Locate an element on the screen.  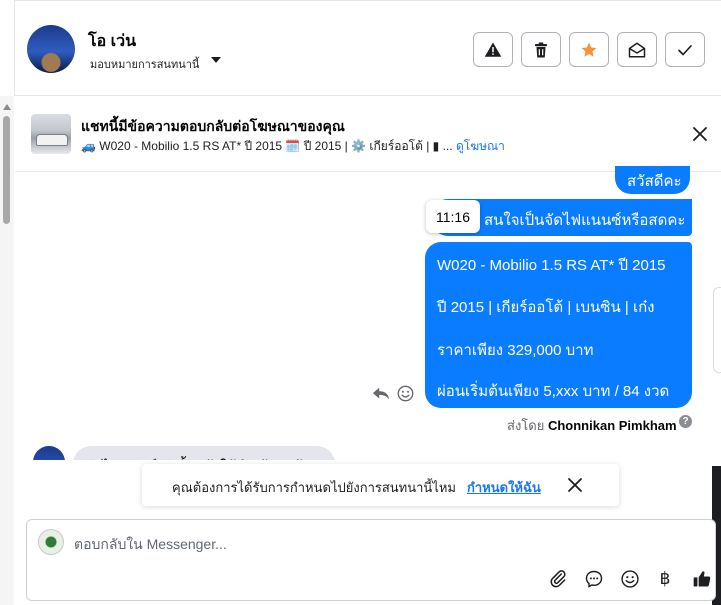
trash-icon is located at coordinates (541, 49).